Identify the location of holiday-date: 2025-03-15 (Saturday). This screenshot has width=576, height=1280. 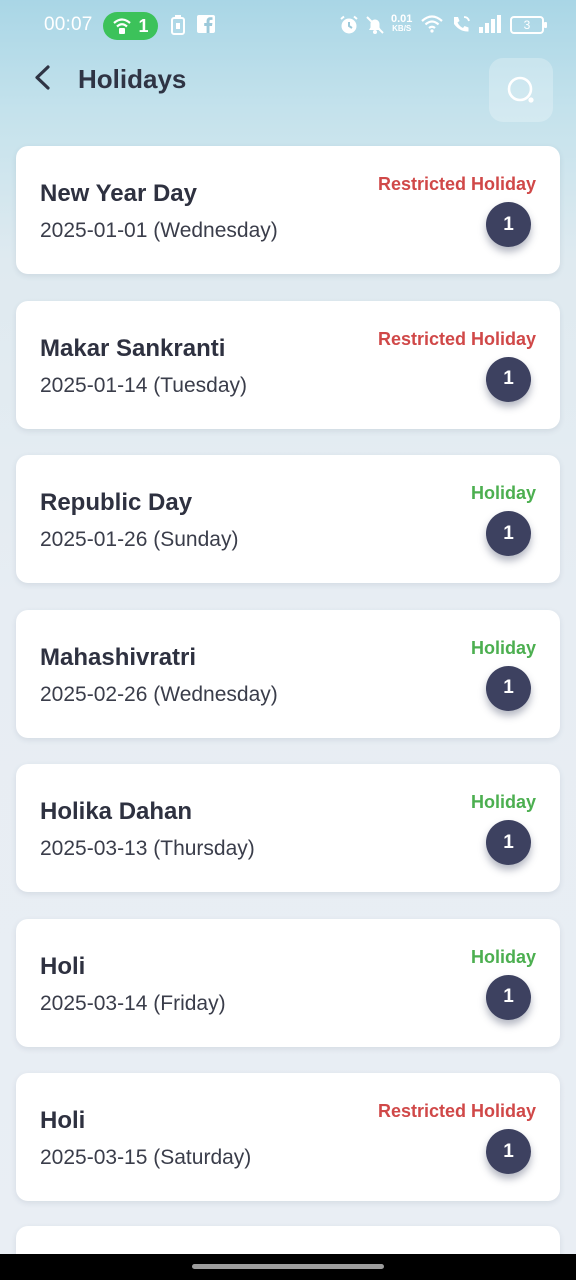
(146, 1157).